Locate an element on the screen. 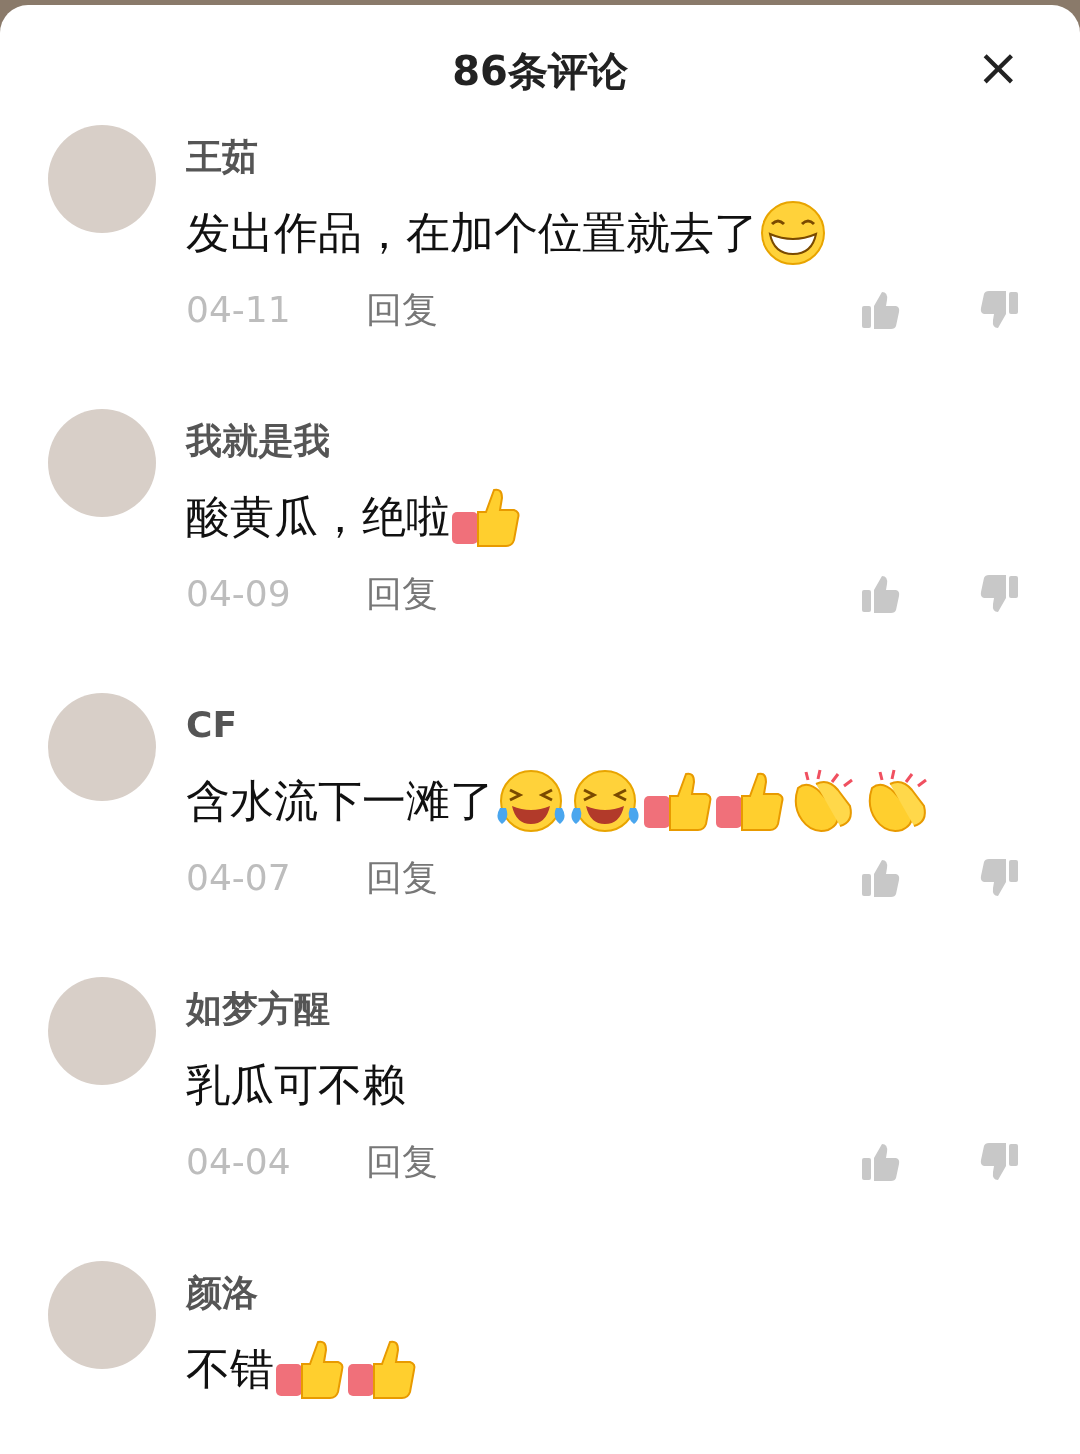 This screenshot has width=1080, height=1454. username: 王茹 is located at coordinates (603, 157).